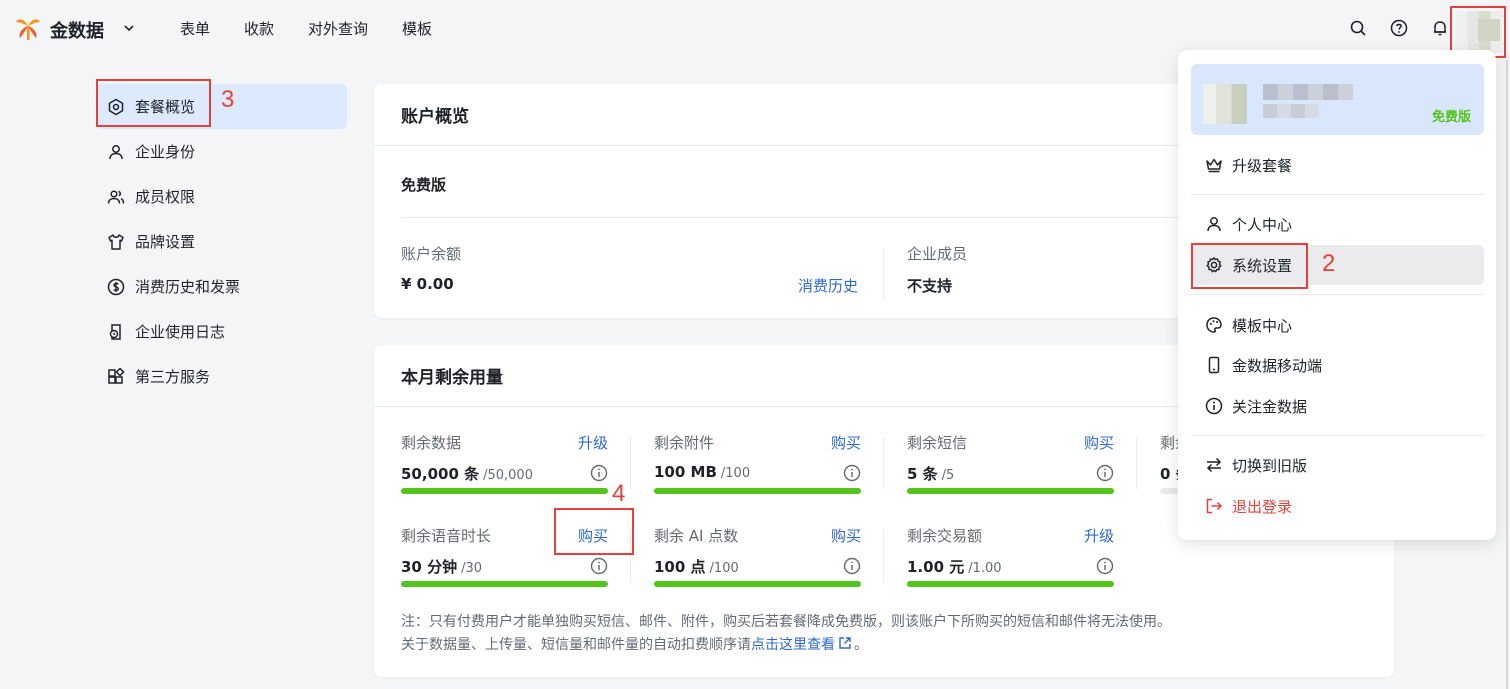 This screenshot has width=1510, height=689. Describe the element at coordinates (259, 28) in the screenshot. I see `nav-payments: 收款` at that location.